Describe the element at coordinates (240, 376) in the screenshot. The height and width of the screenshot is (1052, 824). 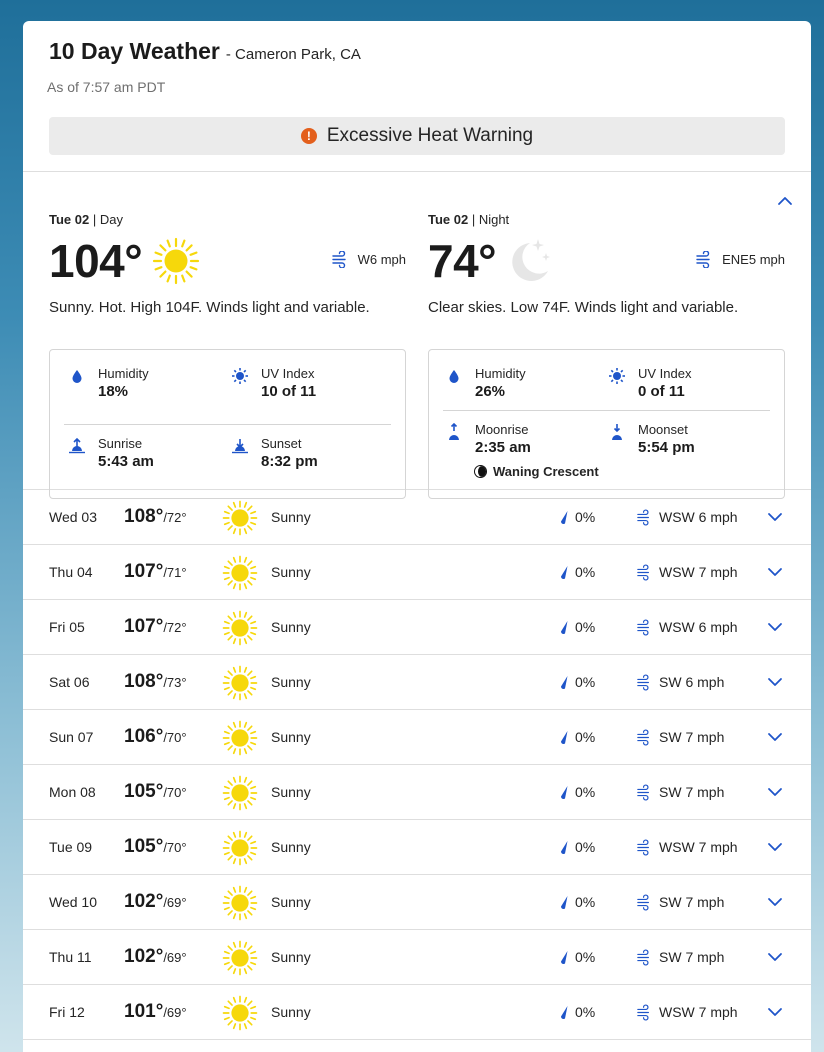
I see `uv-sun-icon` at that location.